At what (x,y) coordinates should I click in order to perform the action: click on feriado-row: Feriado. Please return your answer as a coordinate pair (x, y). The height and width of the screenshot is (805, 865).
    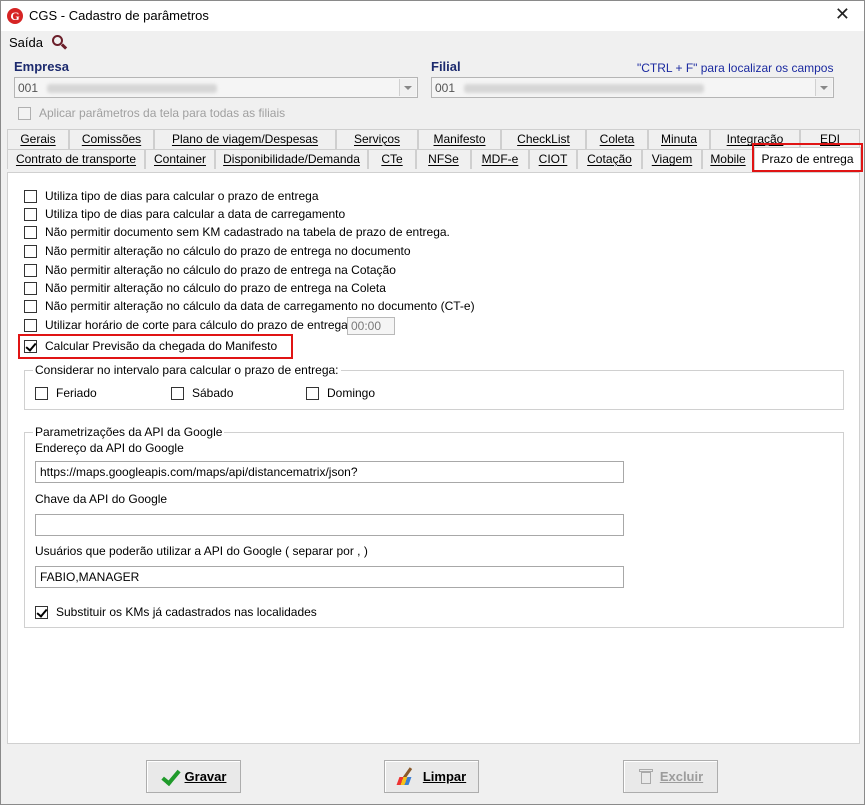
    Looking at the image, I should click on (66, 393).